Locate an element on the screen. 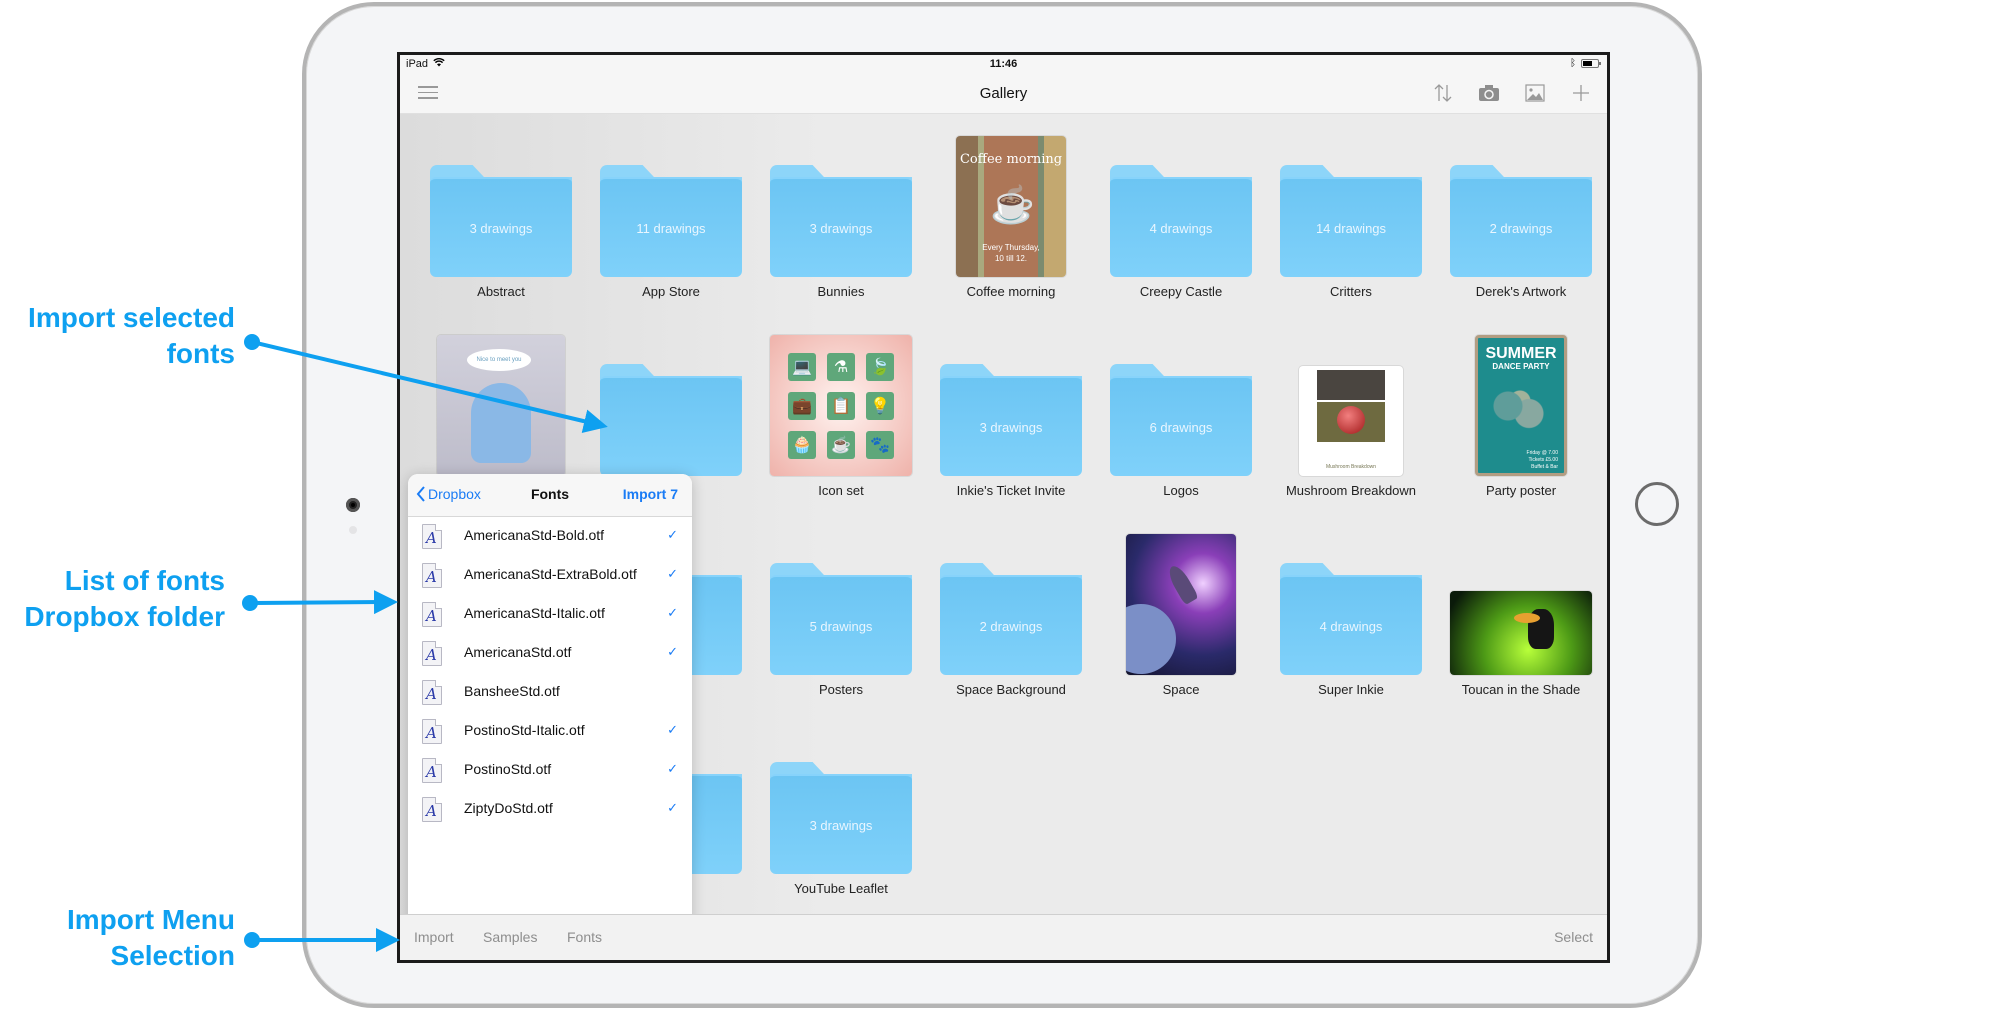 This screenshot has width=2000, height=1010. gallery-item: 6 drawings Logos is located at coordinates (1181, 412).